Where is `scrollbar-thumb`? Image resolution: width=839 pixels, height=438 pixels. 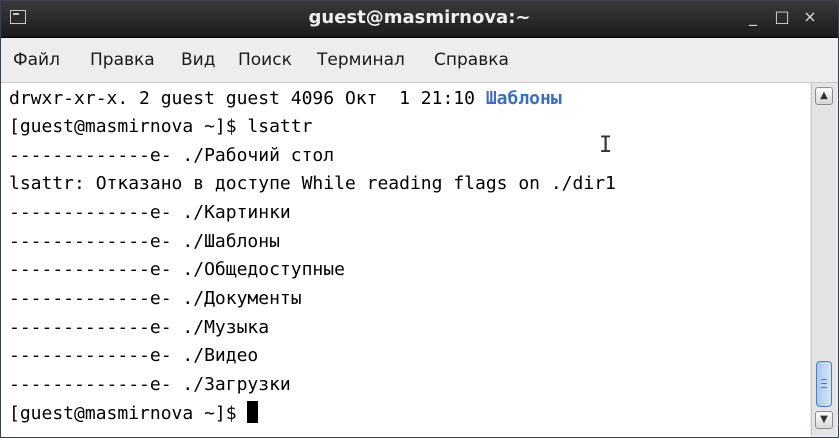
scrollbar-thumb is located at coordinates (824, 384).